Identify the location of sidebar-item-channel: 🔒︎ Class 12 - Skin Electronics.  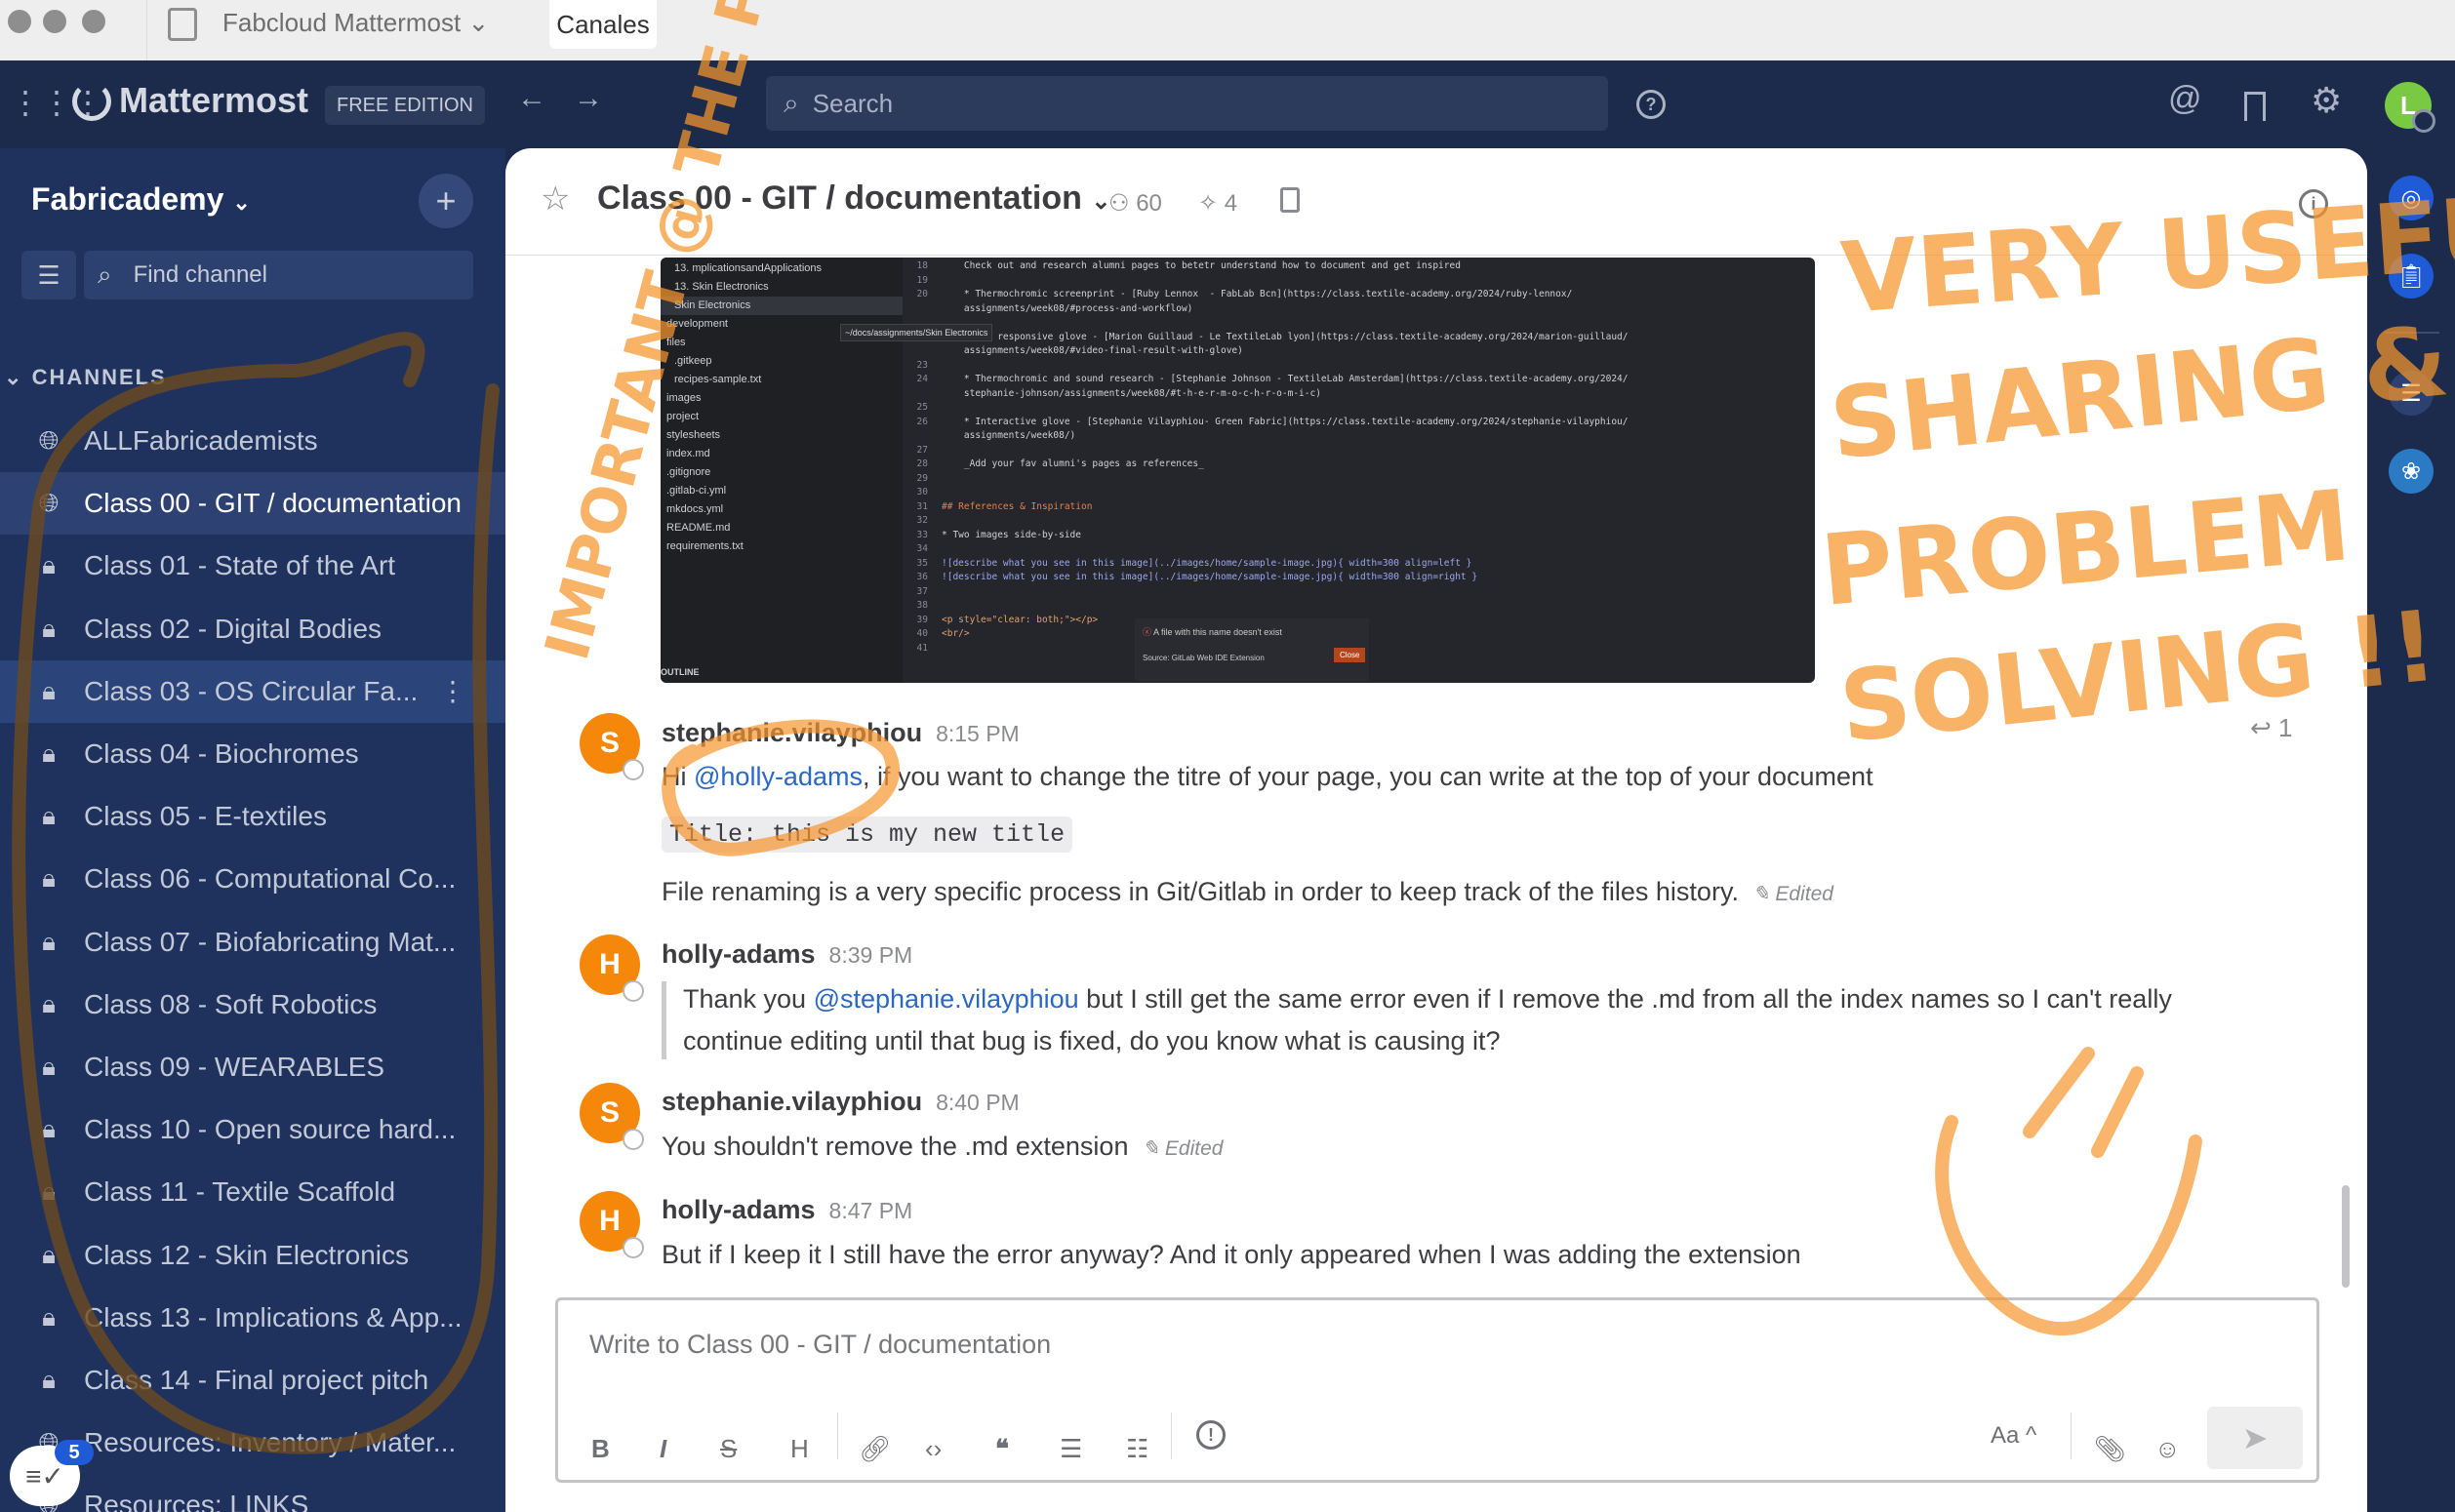
(253, 1255).